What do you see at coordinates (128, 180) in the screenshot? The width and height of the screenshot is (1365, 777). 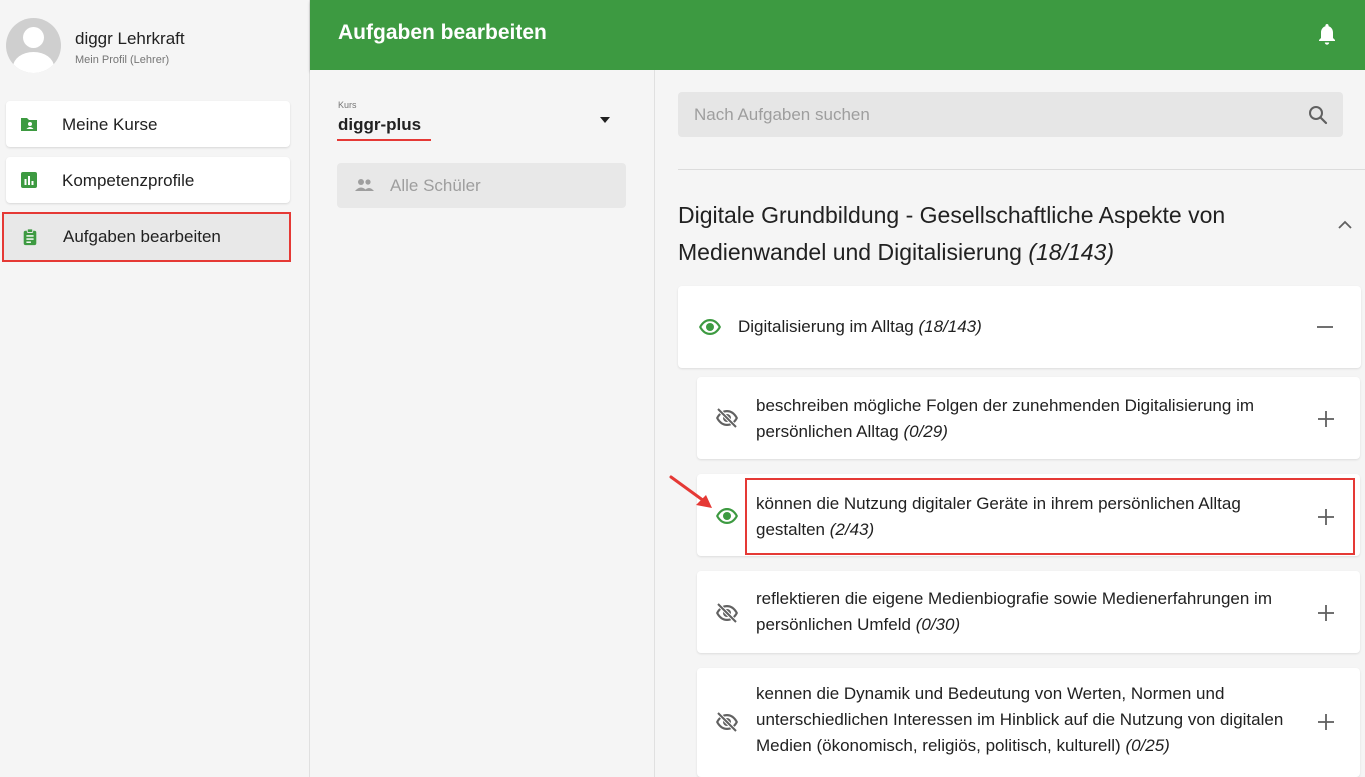 I see `sidebar-item-label: Kompetenzprofile` at bounding box center [128, 180].